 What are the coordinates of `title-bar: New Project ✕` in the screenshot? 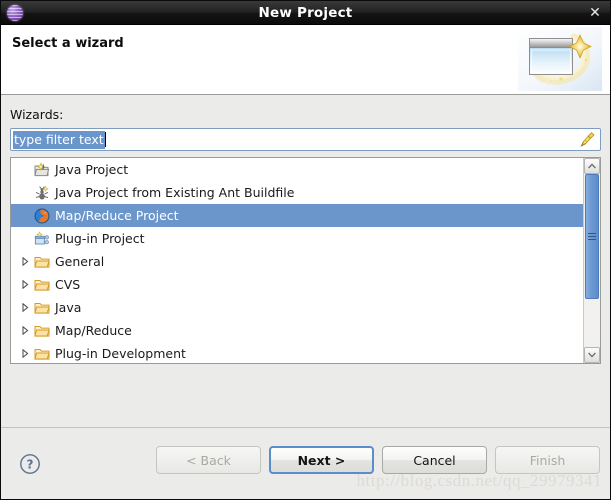 It's located at (305, 13).